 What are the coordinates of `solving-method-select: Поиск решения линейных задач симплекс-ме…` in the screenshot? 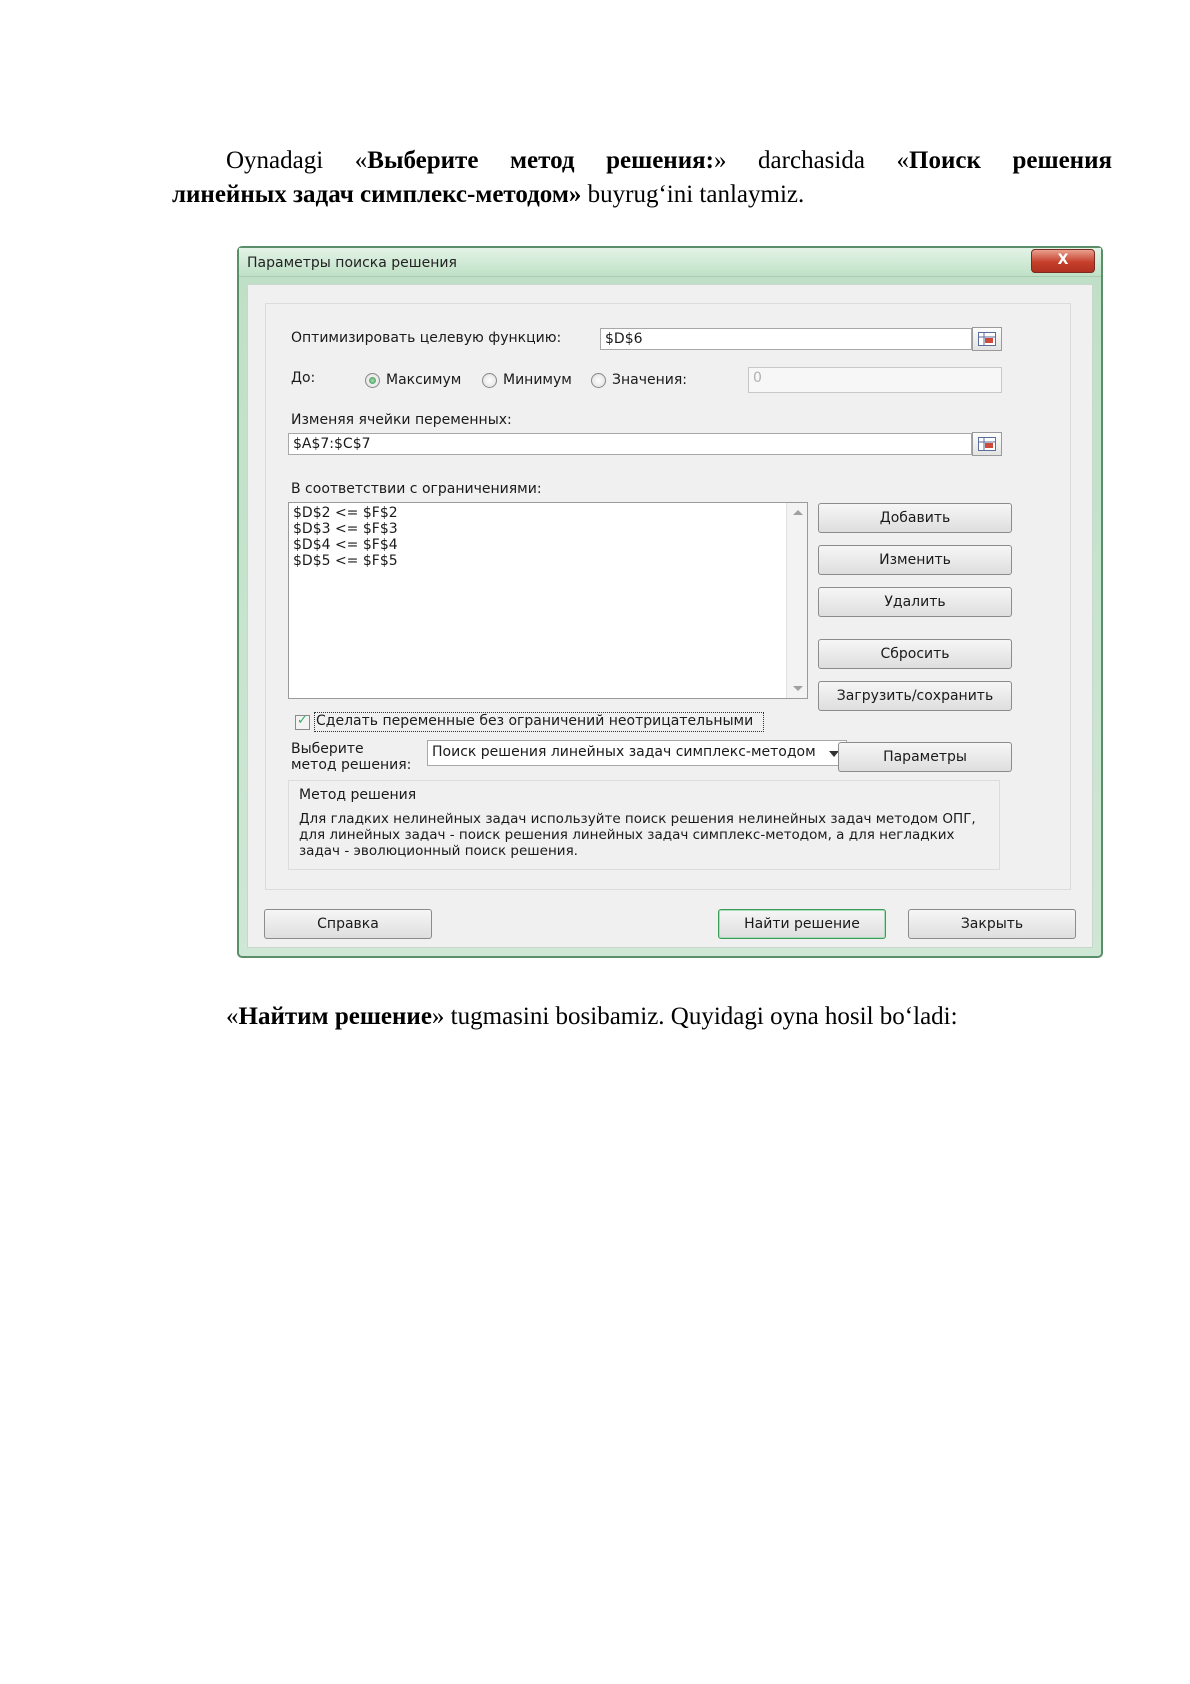 It's located at (637, 753).